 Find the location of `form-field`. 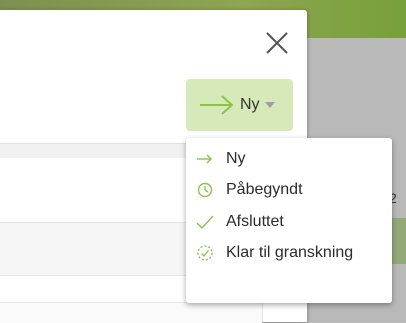

form-field is located at coordinates (131, 312).